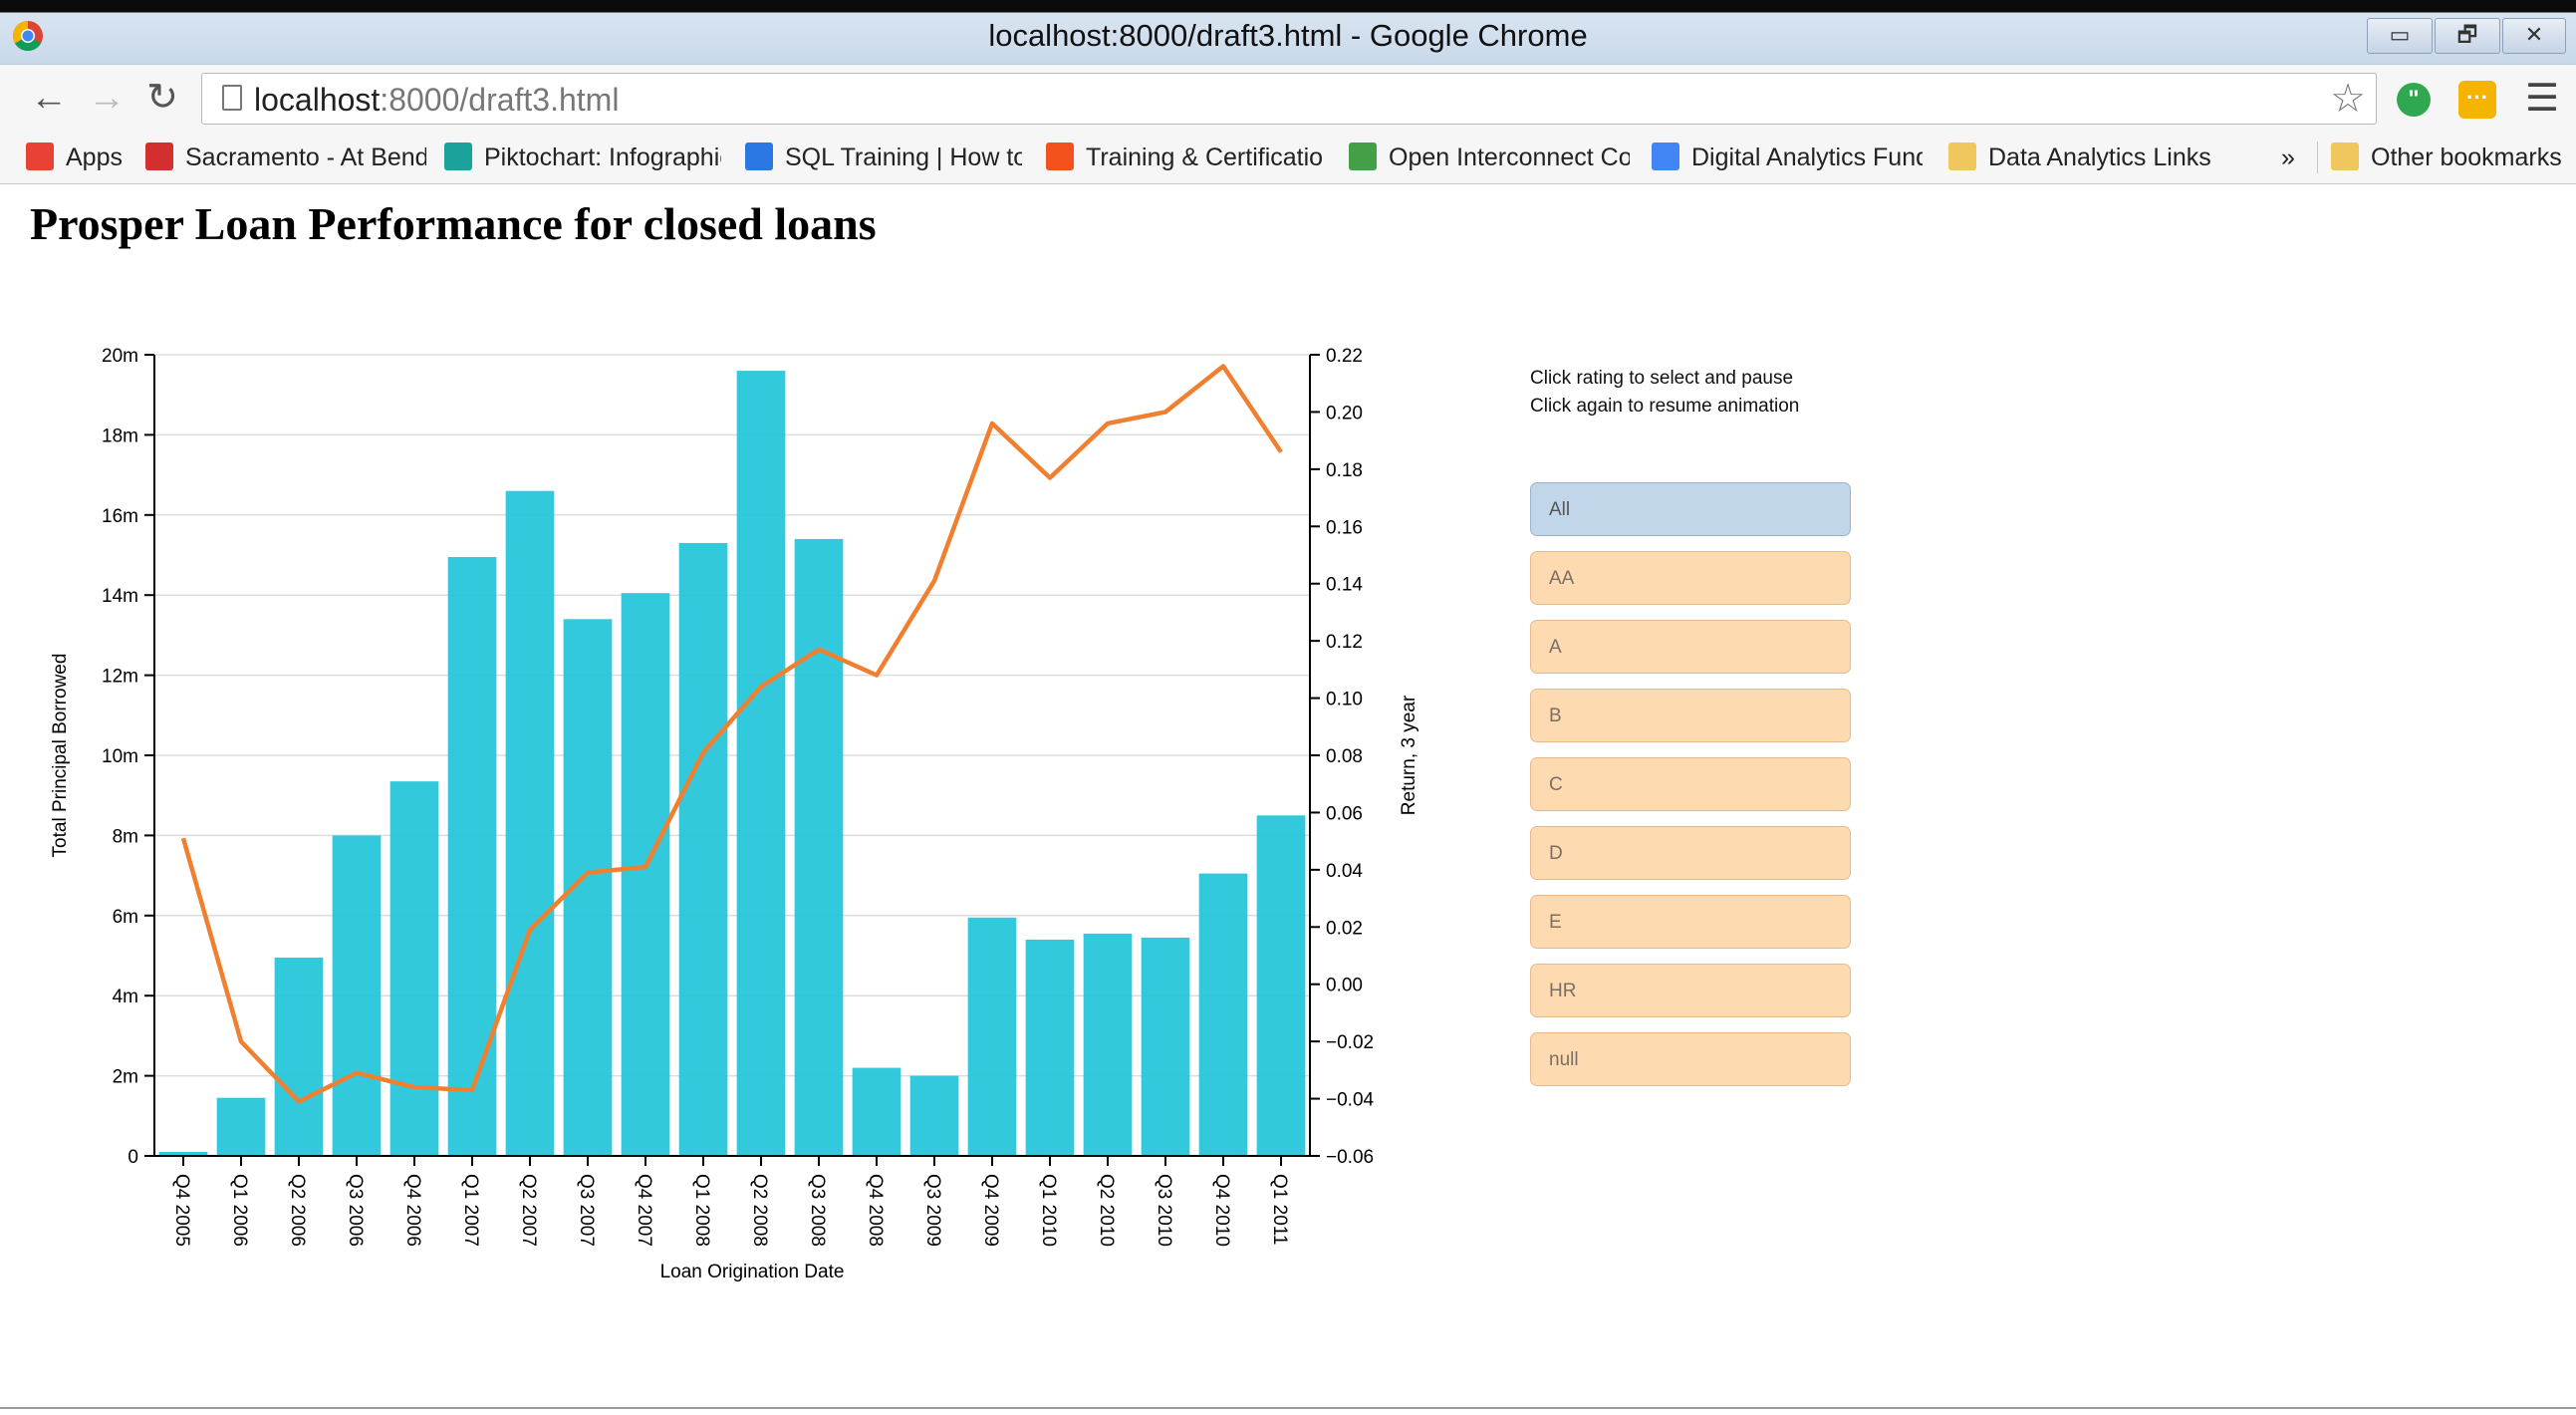  Describe the element at coordinates (875, 1210) in the screenshot. I see `x-tick-label: Q4 2008` at that location.